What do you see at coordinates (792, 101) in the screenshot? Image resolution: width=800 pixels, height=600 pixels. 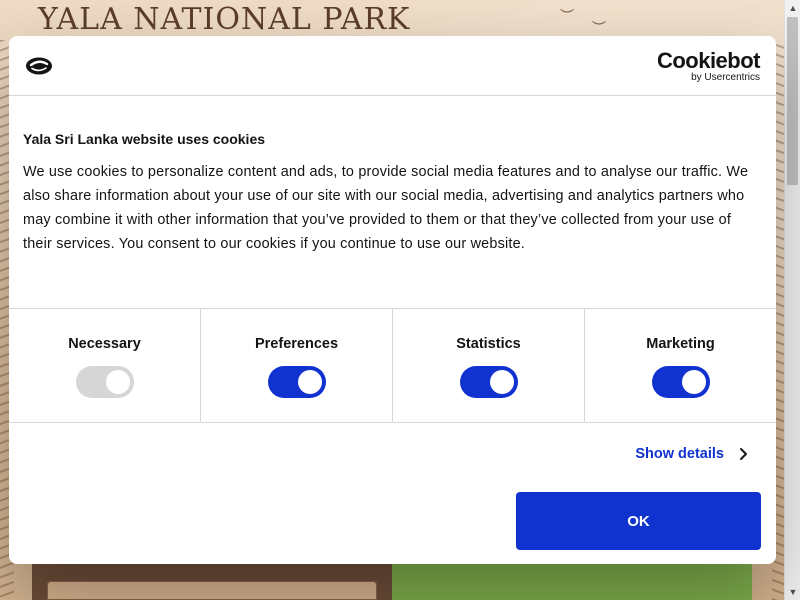 I see `scroll-thumb` at bounding box center [792, 101].